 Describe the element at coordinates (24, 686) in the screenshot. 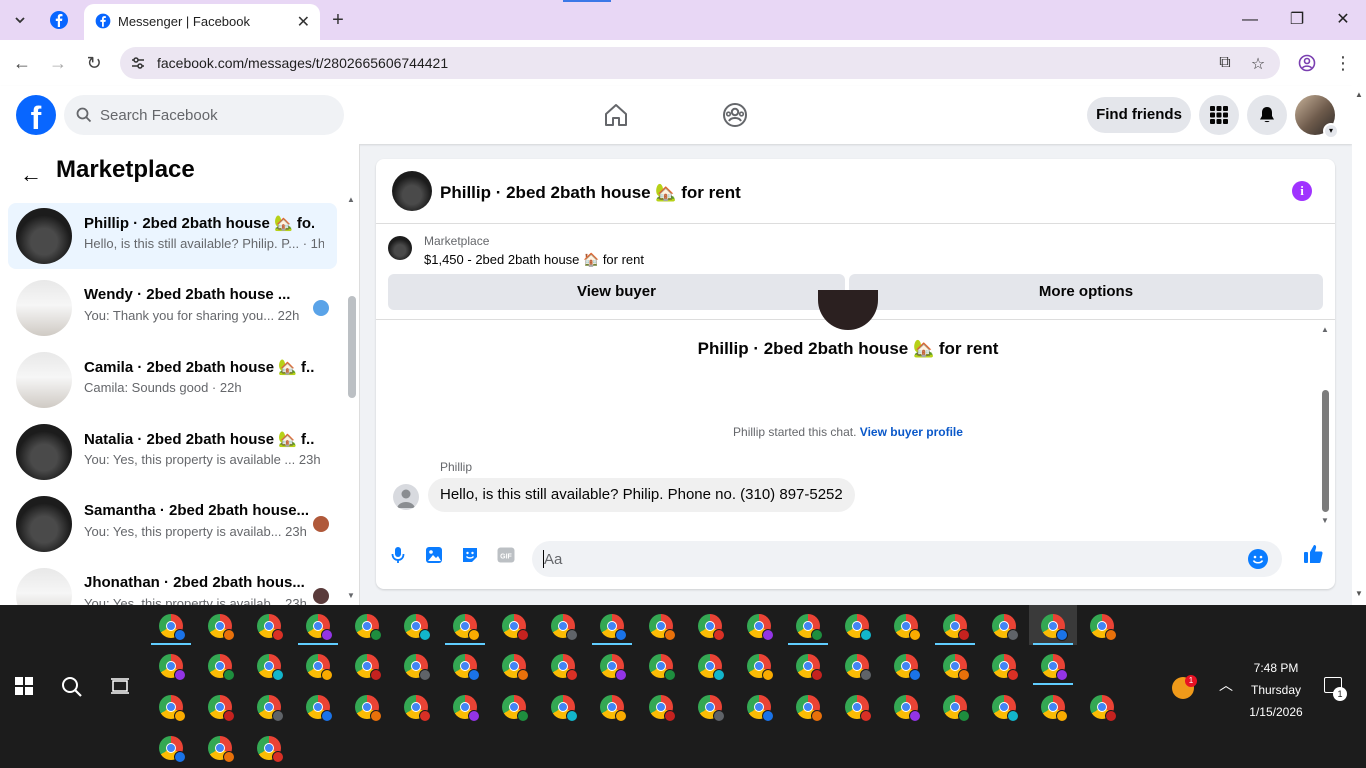

I see `windows-start-icon` at that location.